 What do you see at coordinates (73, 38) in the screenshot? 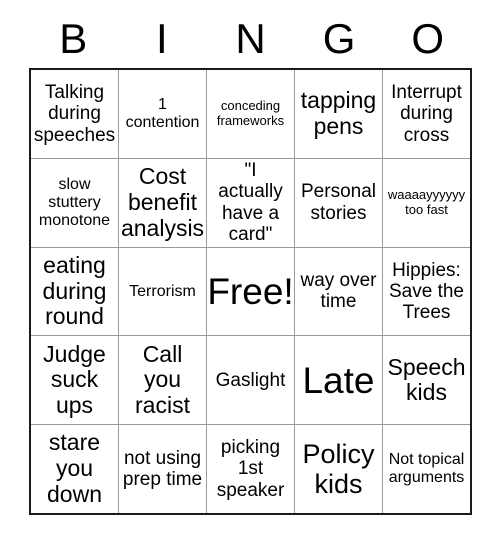
I see `header-letter-b: B` at bounding box center [73, 38].